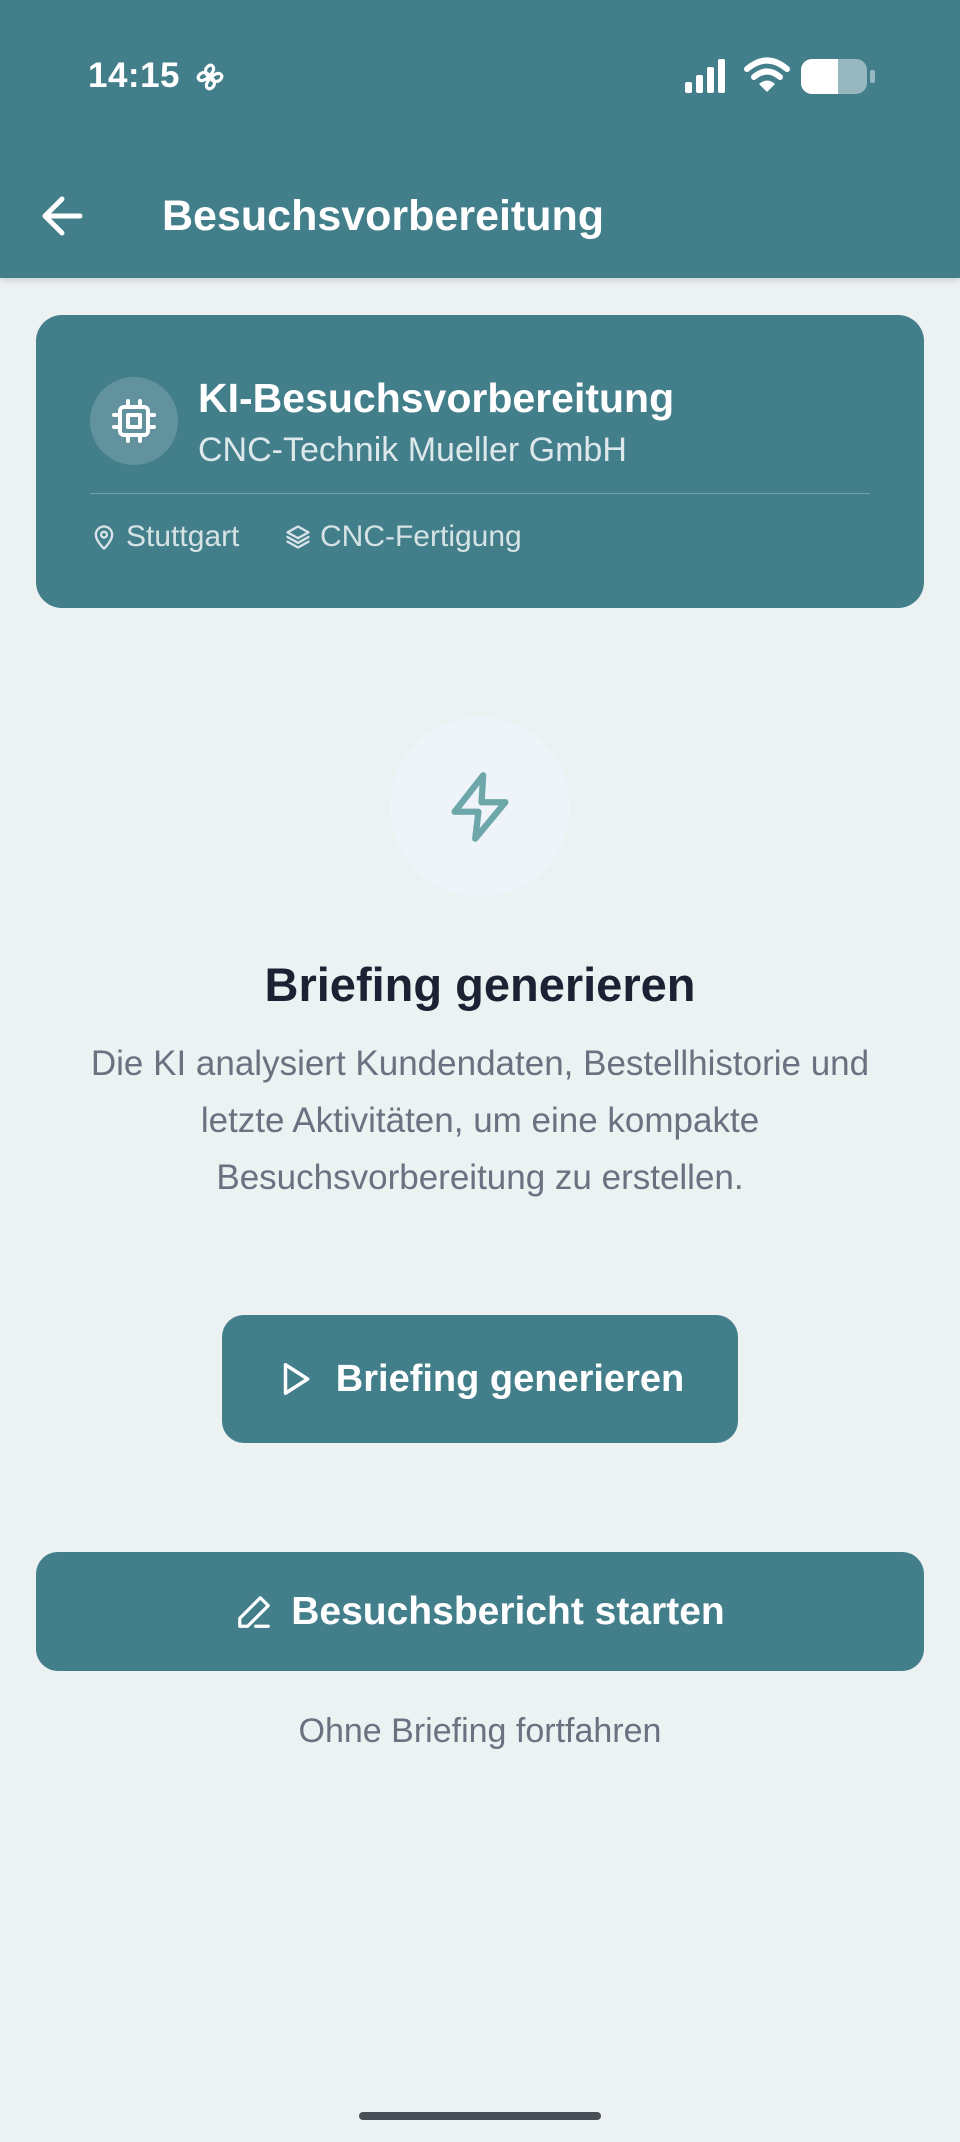 The height and width of the screenshot is (2142, 960). I want to click on chip-icon-badge, so click(134, 421).